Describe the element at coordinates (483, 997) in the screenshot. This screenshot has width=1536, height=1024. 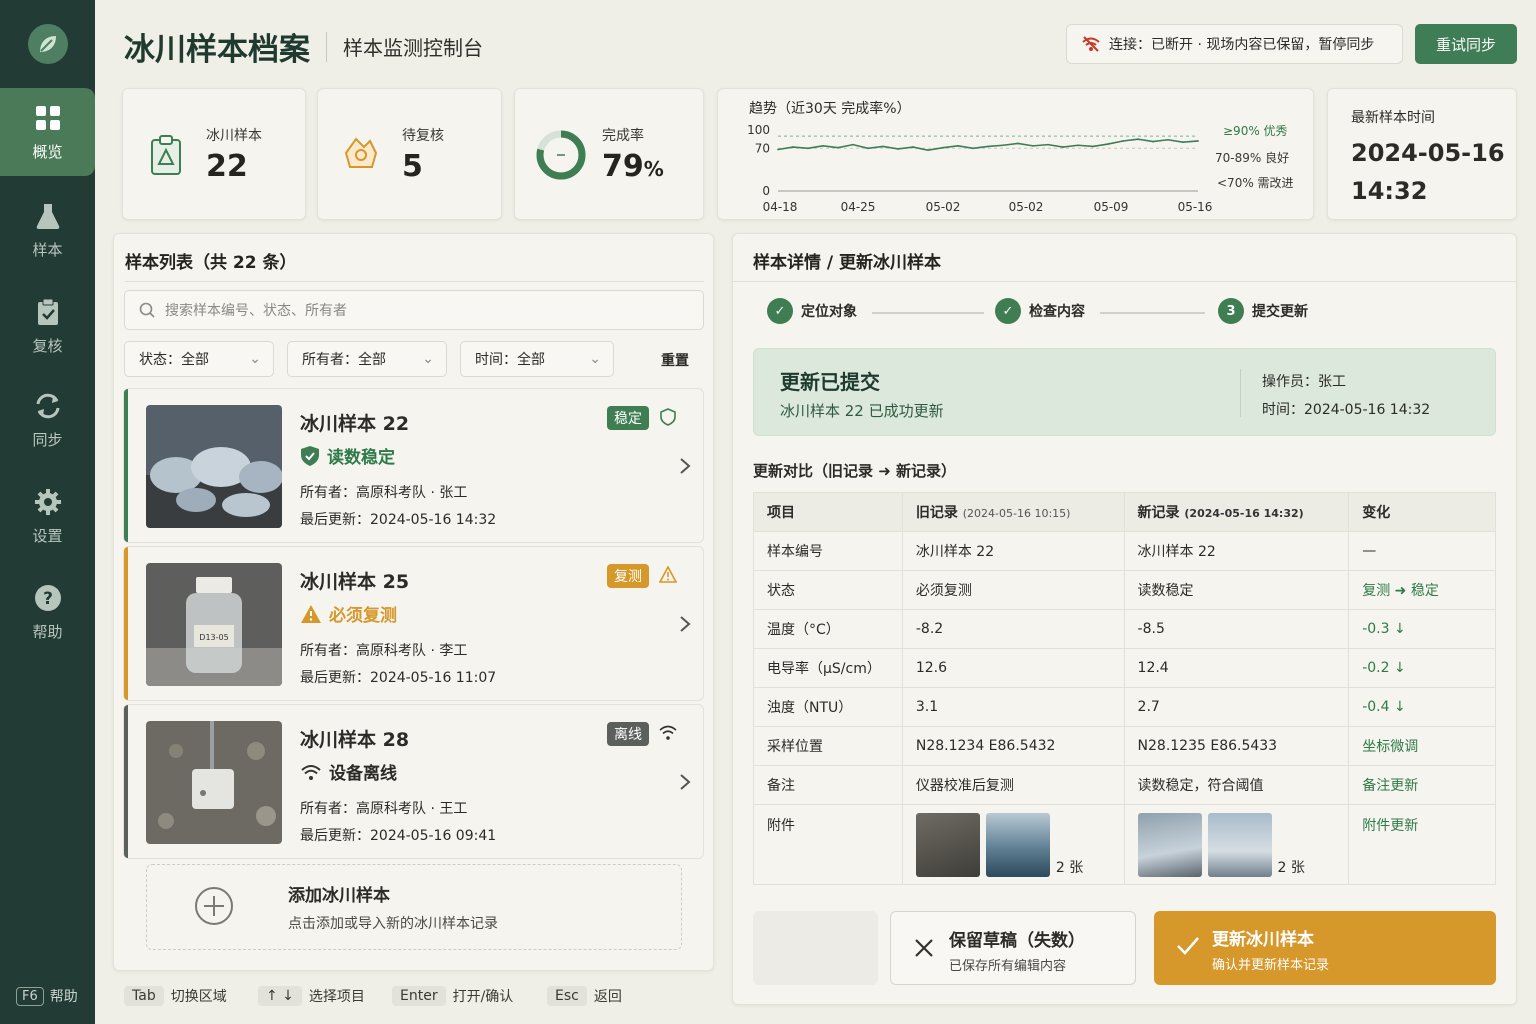
I see `hint-label: 打开/确认` at that location.